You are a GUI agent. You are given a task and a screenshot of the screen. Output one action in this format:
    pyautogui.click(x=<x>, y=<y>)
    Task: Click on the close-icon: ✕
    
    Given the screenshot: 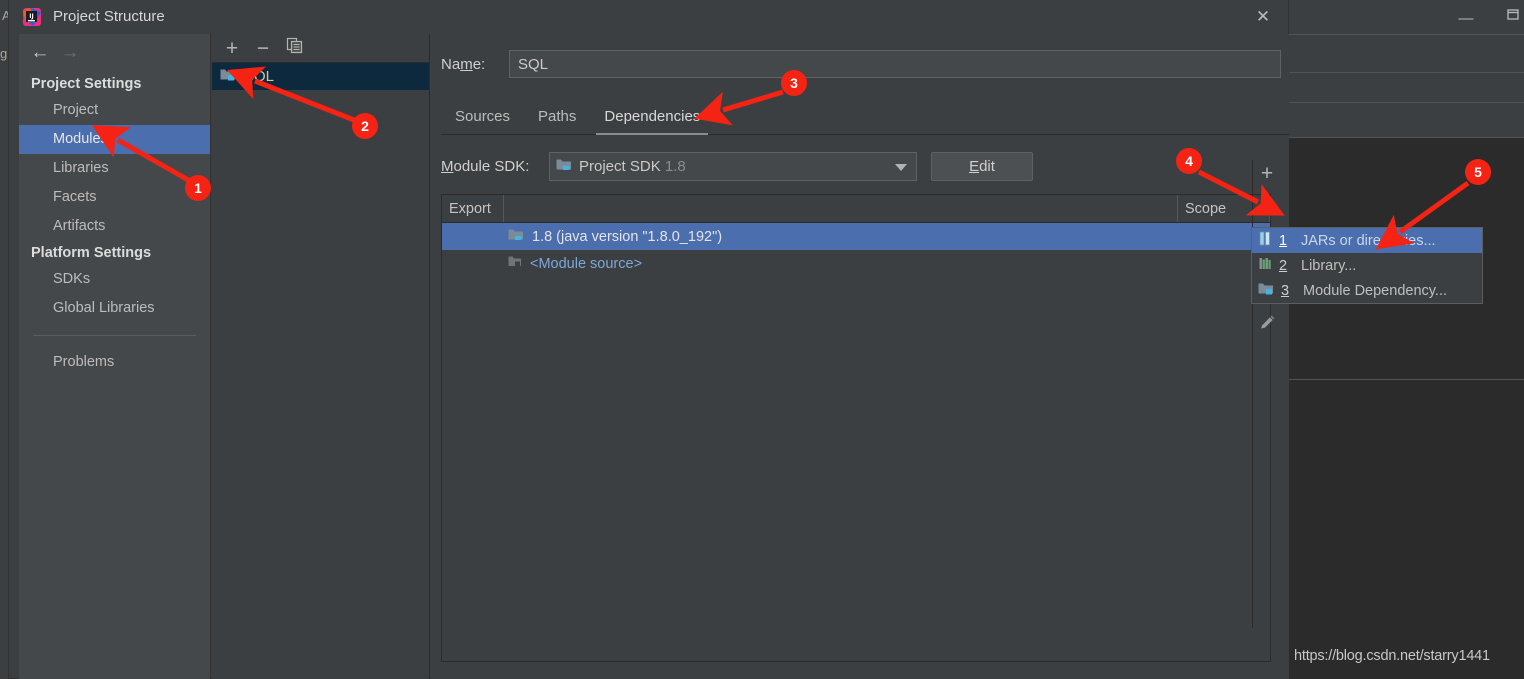 What is the action you would take?
    pyautogui.click(x=1263, y=17)
    